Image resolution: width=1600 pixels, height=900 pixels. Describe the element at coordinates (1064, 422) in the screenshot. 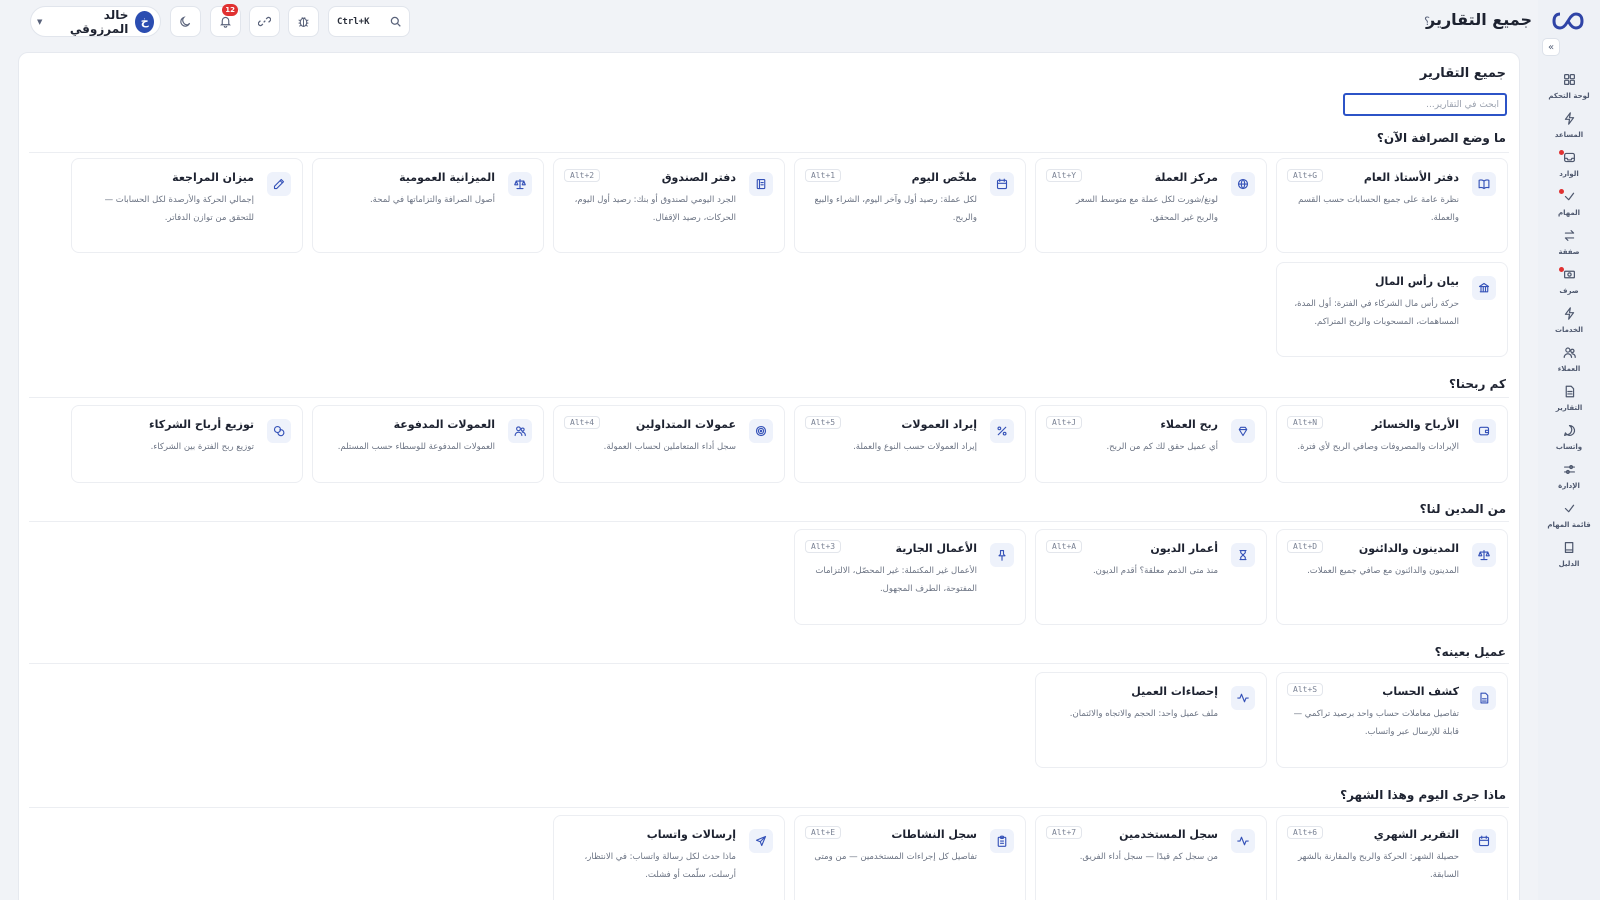

I see `hotkey-badge: Alt+J` at that location.